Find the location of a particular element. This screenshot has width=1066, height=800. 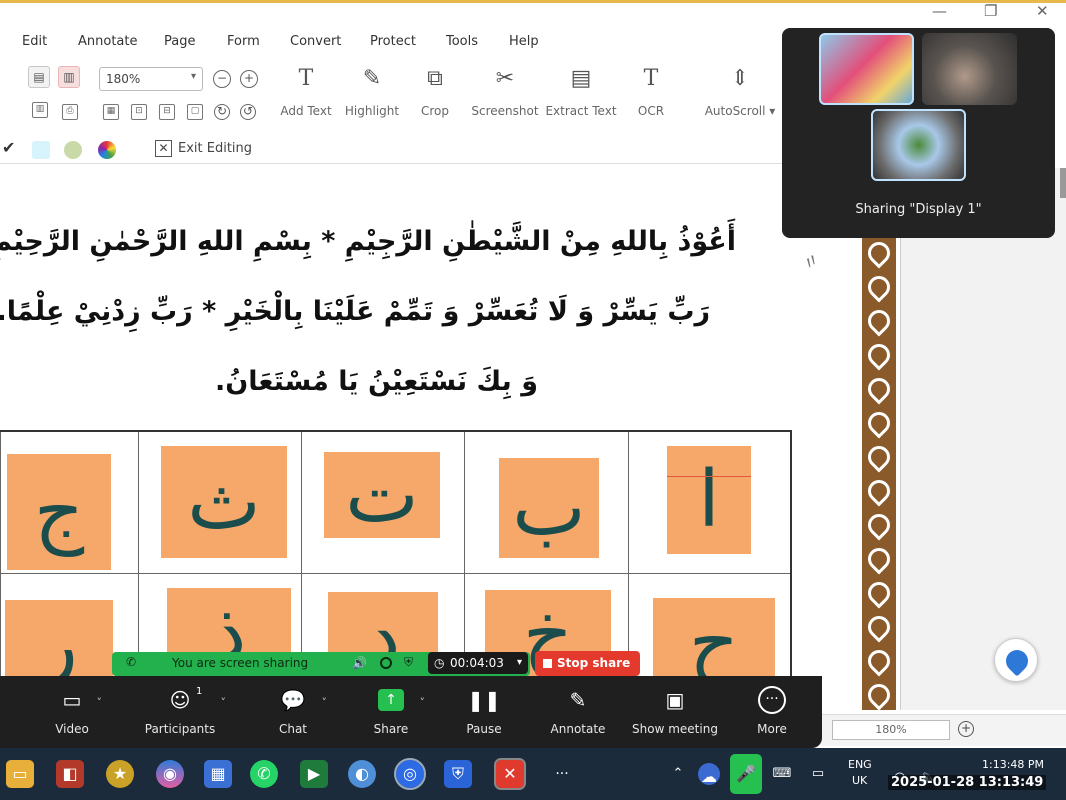

chat-button: 💬 Chat ˅ is located at coordinates (293, 710).